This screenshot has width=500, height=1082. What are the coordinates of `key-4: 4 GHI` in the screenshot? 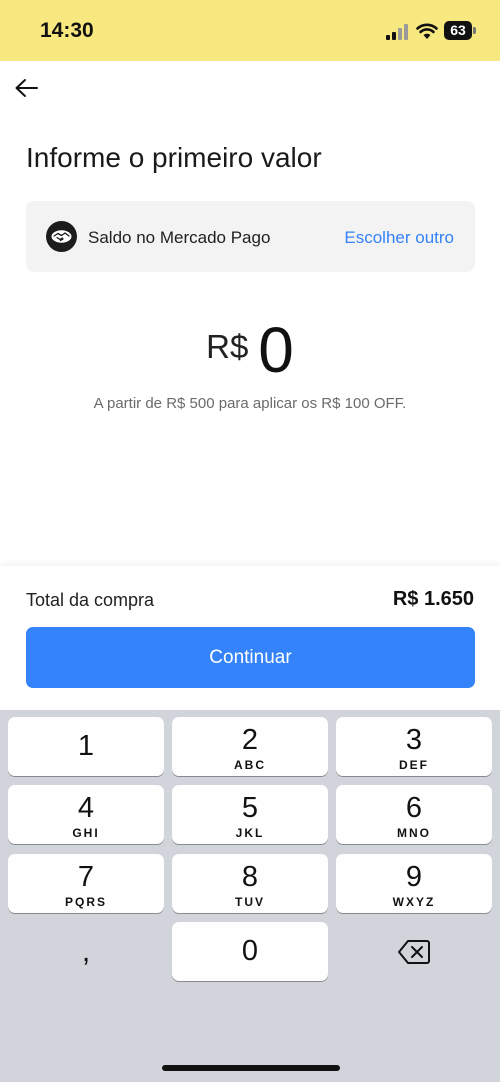 It's located at (86, 814).